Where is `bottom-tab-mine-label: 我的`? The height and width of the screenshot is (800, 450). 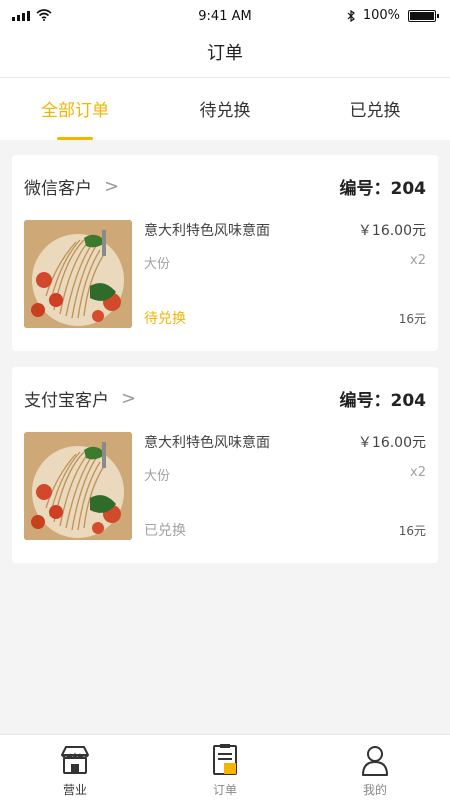
bottom-tab-mine-label: 我的 is located at coordinates (374, 790).